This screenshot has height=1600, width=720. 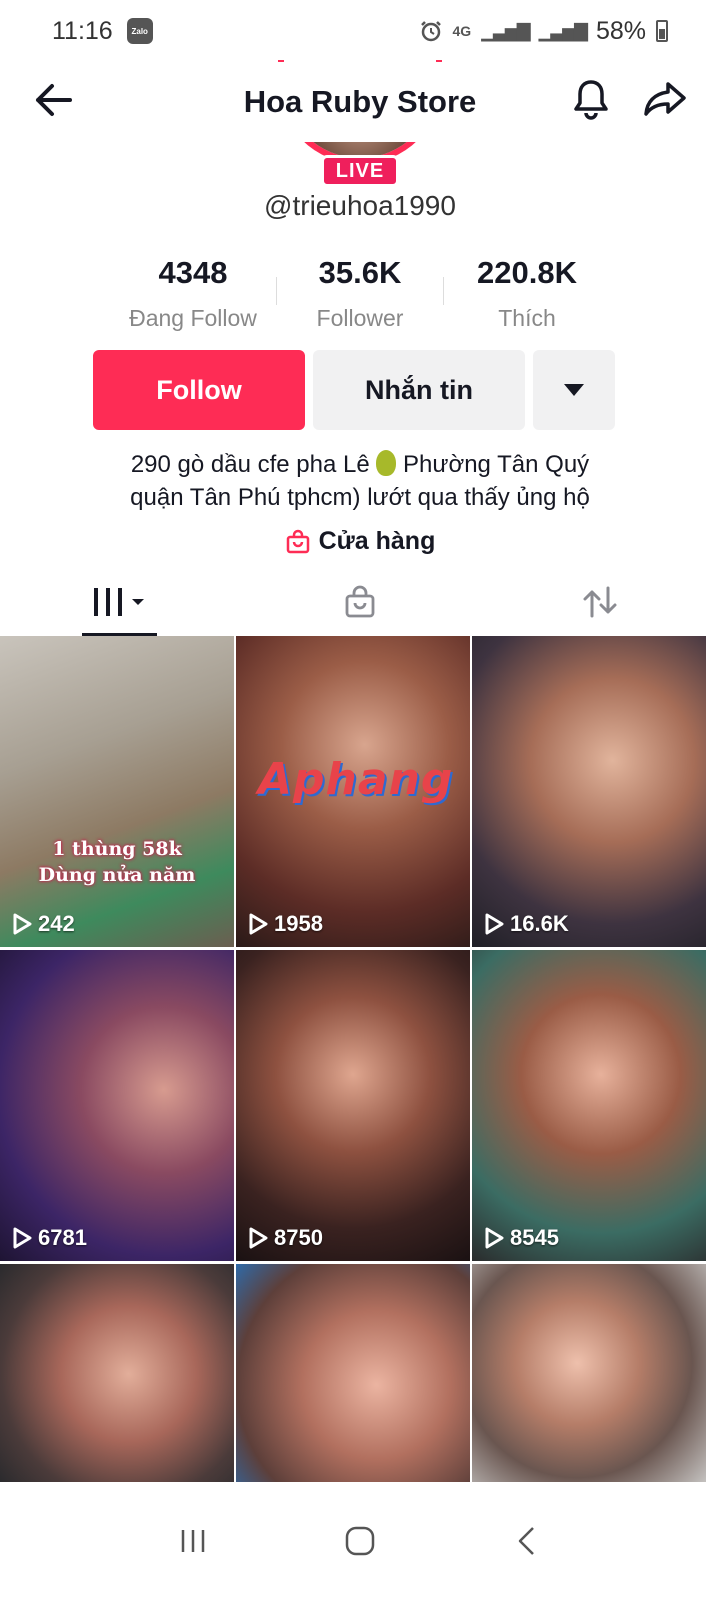 What do you see at coordinates (82, 30) in the screenshot?
I see `status-time: 11:16` at bounding box center [82, 30].